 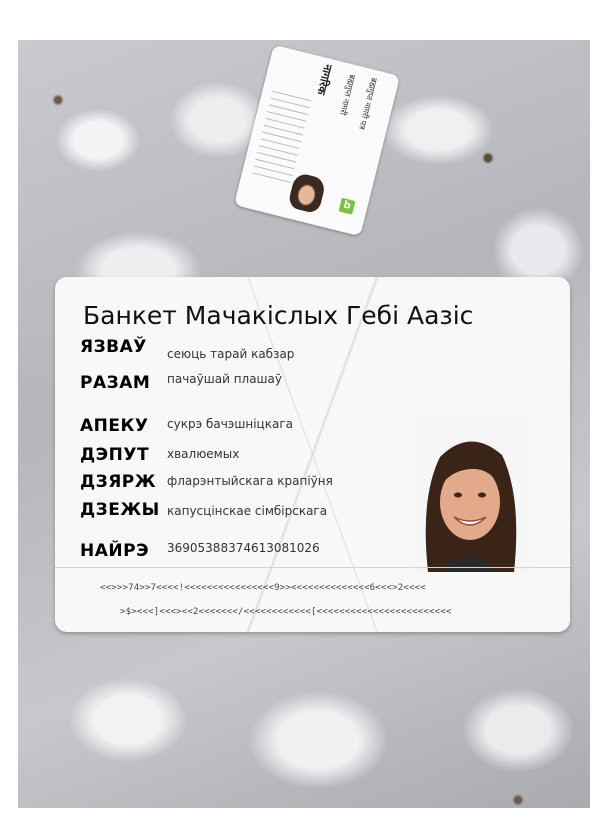 What do you see at coordinates (224, 379) in the screenshot?
I see `field-value: пачаўшай плашаў` at bounding box center [224, 379].